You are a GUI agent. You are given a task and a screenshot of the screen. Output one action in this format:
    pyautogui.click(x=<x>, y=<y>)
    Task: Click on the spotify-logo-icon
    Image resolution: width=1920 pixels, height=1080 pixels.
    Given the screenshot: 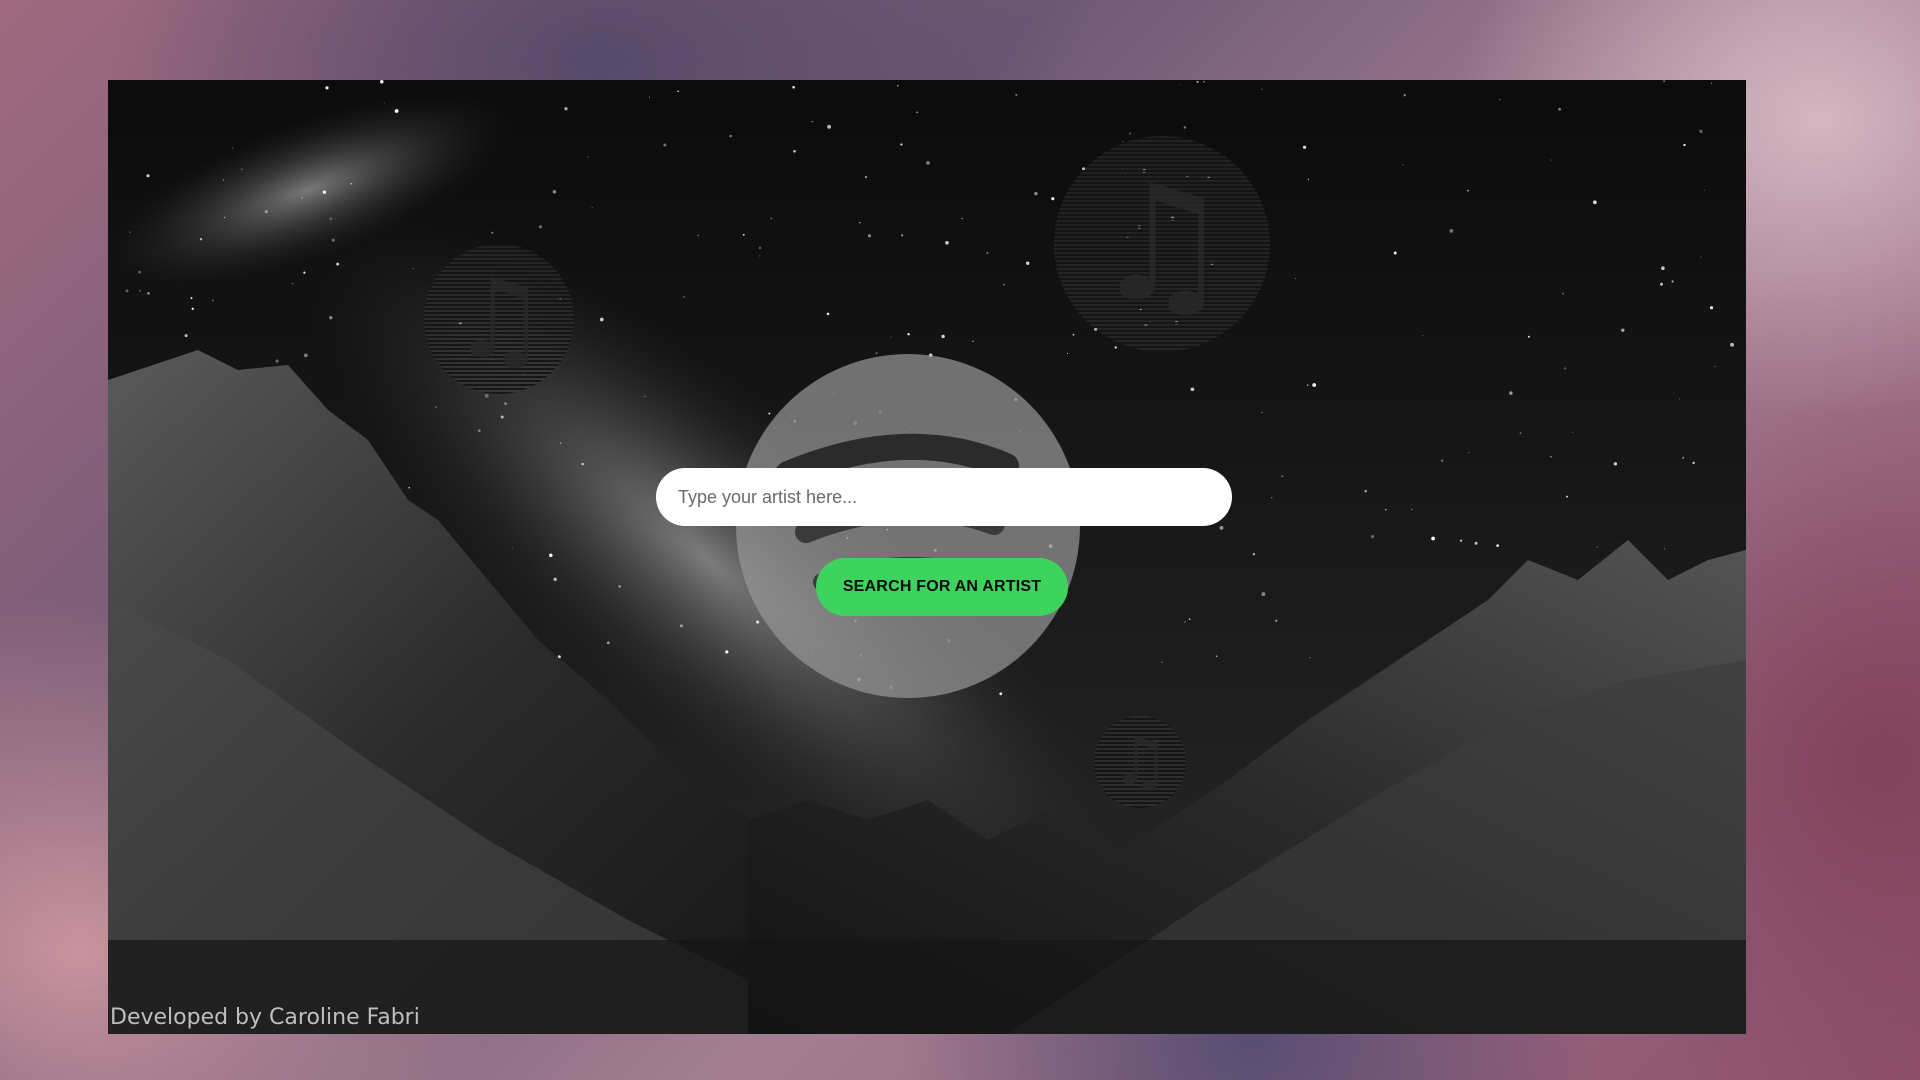 What is the action you would take?
    pyautogui.click(x=908, y=526)
    